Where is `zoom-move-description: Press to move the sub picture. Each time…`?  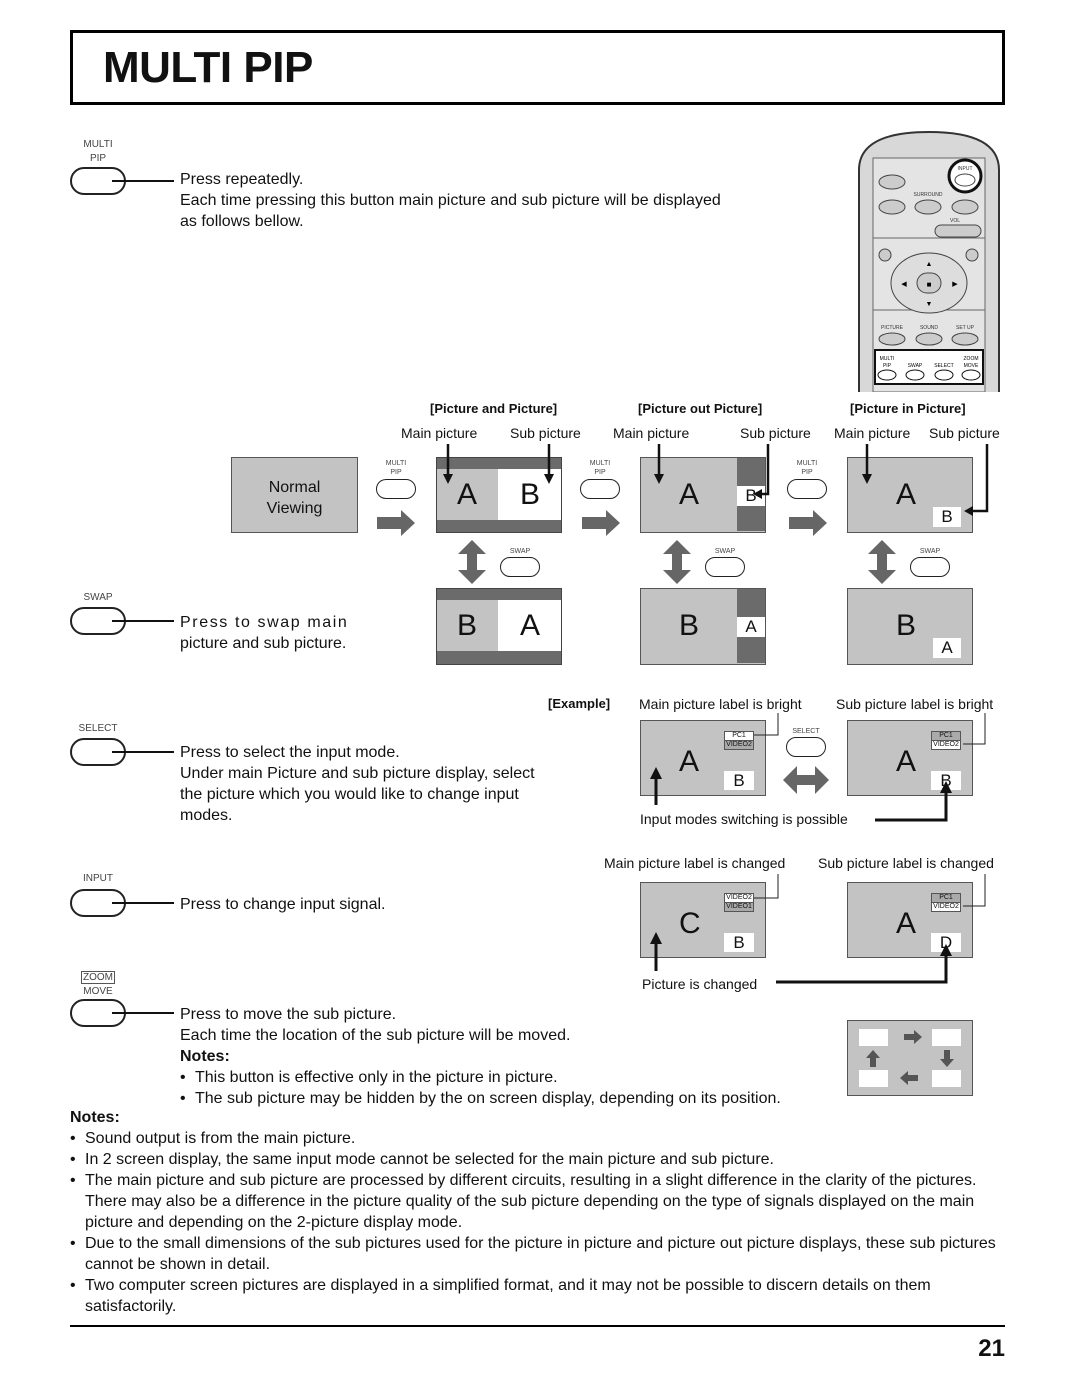 zoom-move-description: Press to move the sub picture. Each time… is located at coordinates (480, 1056).